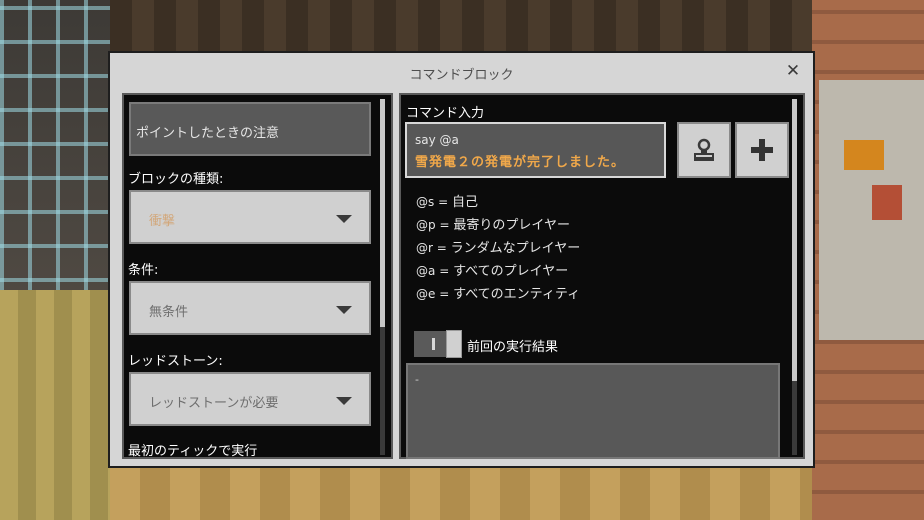 Image resolution: width=924 pixels, height=520 pixels. I want to click on selector-hint-p: @p = 最寄りのプレイヤー, so click(493, 223).